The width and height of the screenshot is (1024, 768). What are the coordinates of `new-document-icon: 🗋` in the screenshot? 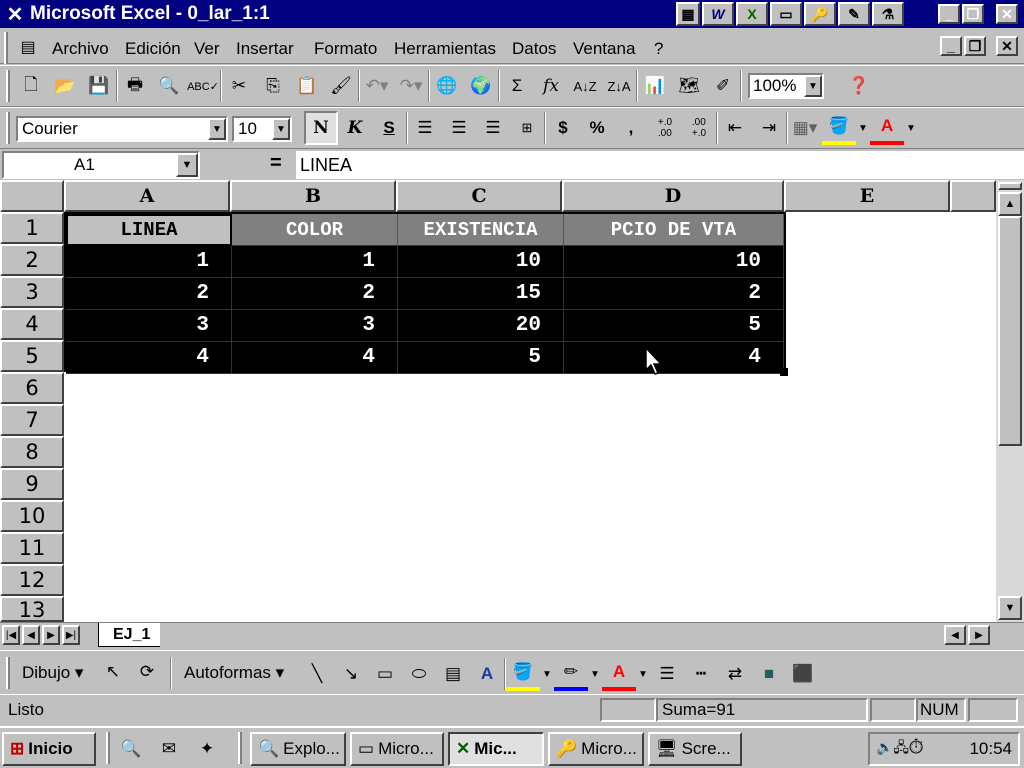 It's located at (31, 86).